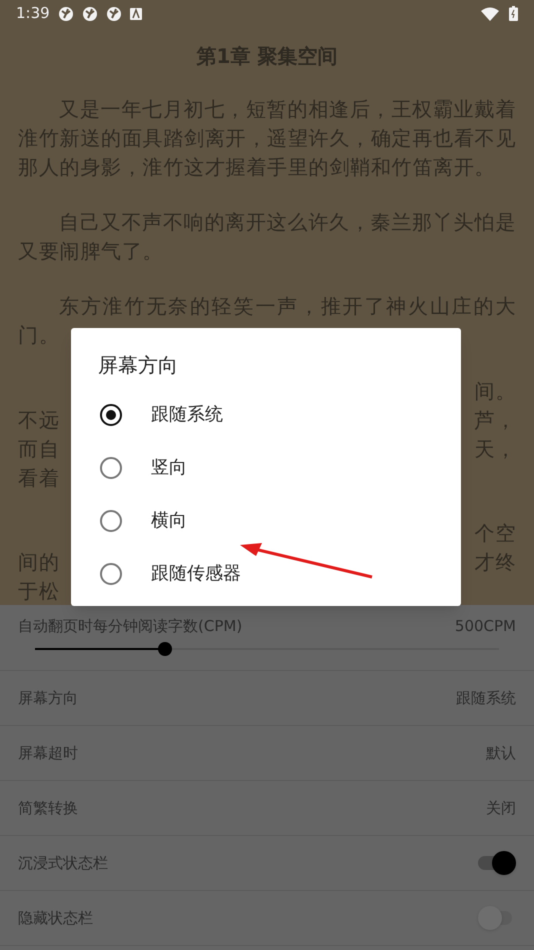  What do you see at coordinates (138, 365) in the screenshot?
I see `dialog-title: 屏幕方向` at bounding box center [138, 365].